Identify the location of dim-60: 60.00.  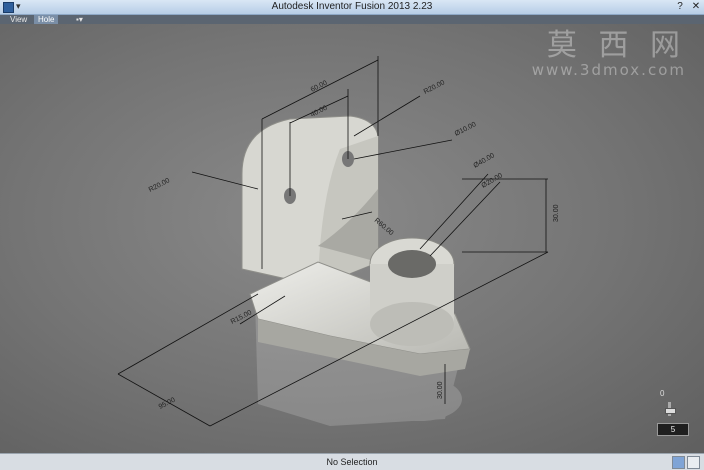
(319, 87).